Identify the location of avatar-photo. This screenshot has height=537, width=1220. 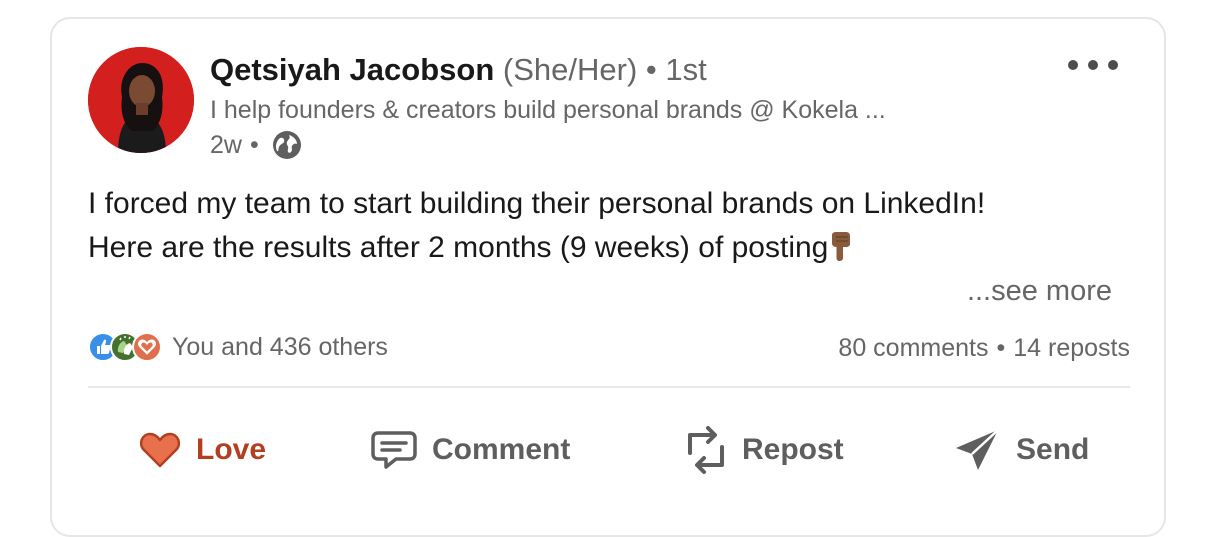
(141, 100).